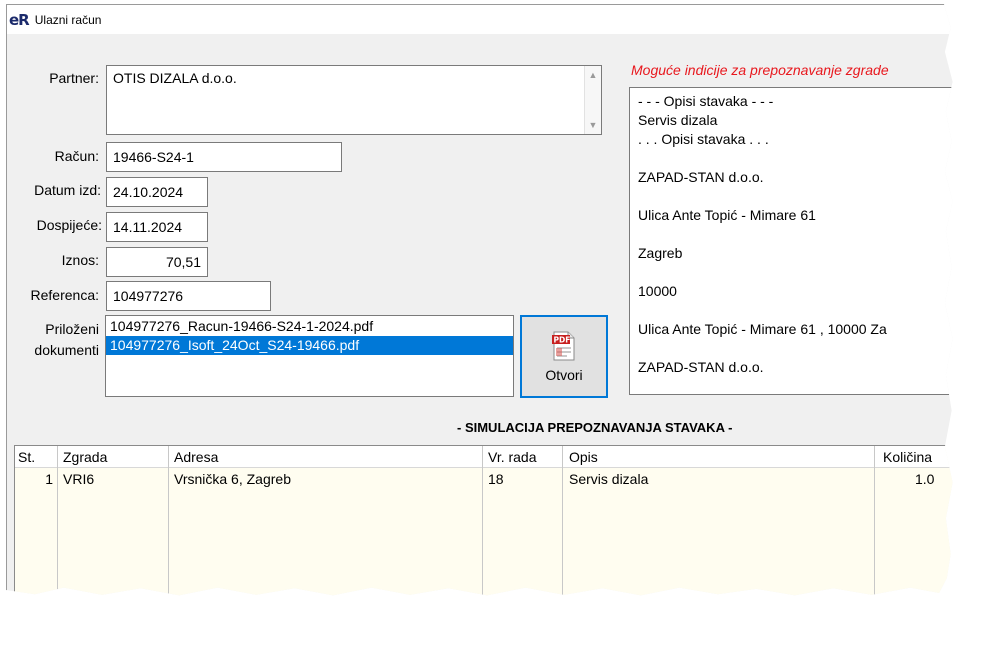 The width and height of the screenshot is (1002, 653). Describe the element at coordinates (224, 157) in the screenshot. I see `racun-field: 19466-S24-1` at that location.